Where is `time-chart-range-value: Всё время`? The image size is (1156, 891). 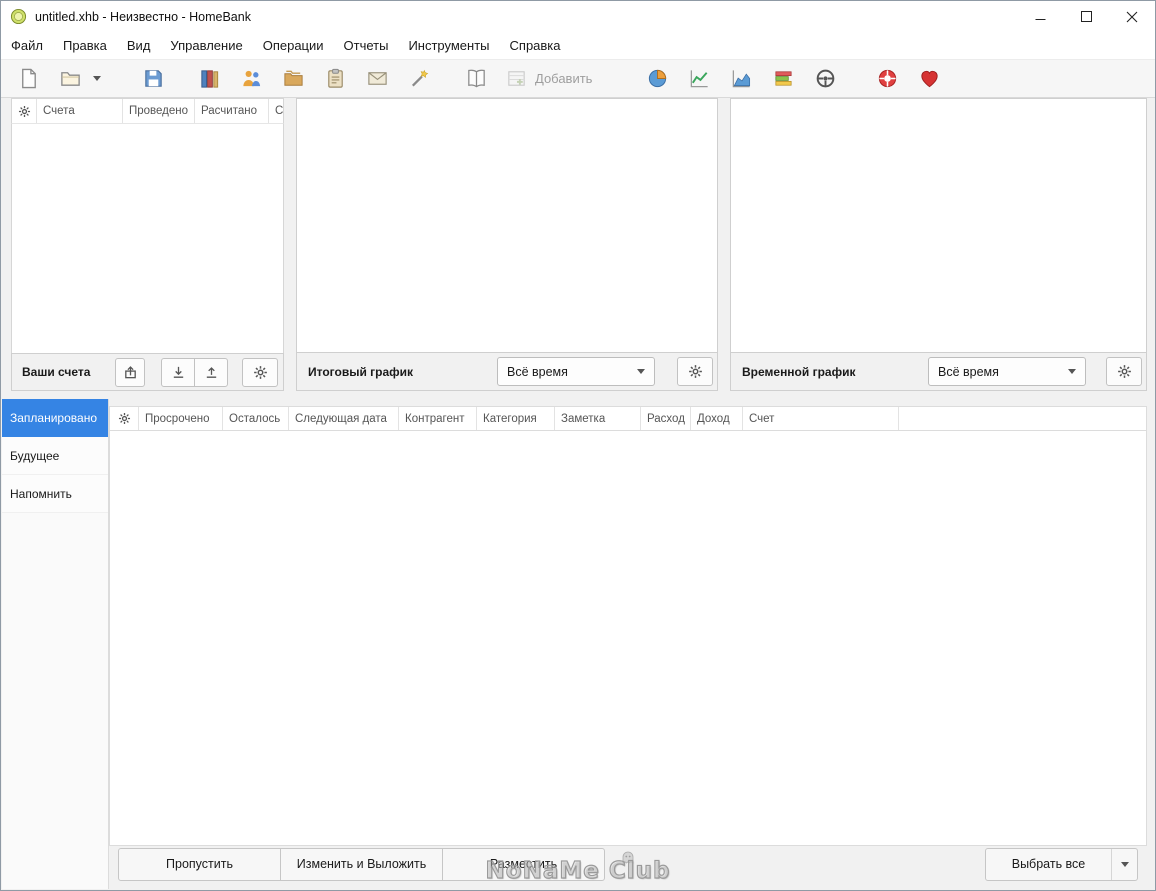 time-chart-range-value: Всё время is located at coordinates (968, 371).